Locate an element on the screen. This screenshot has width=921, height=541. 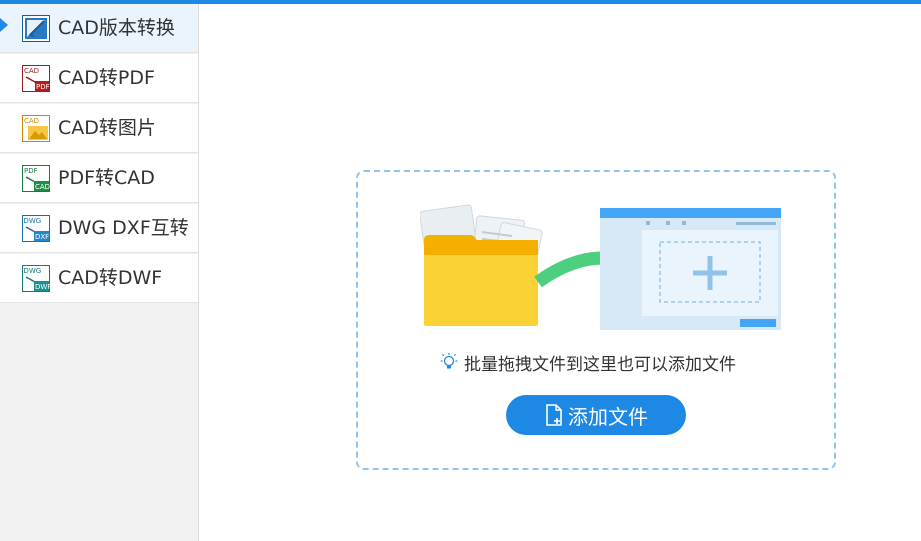
sidebar-item-label: DWG DXF互转 is located at coordinates (123, 228).